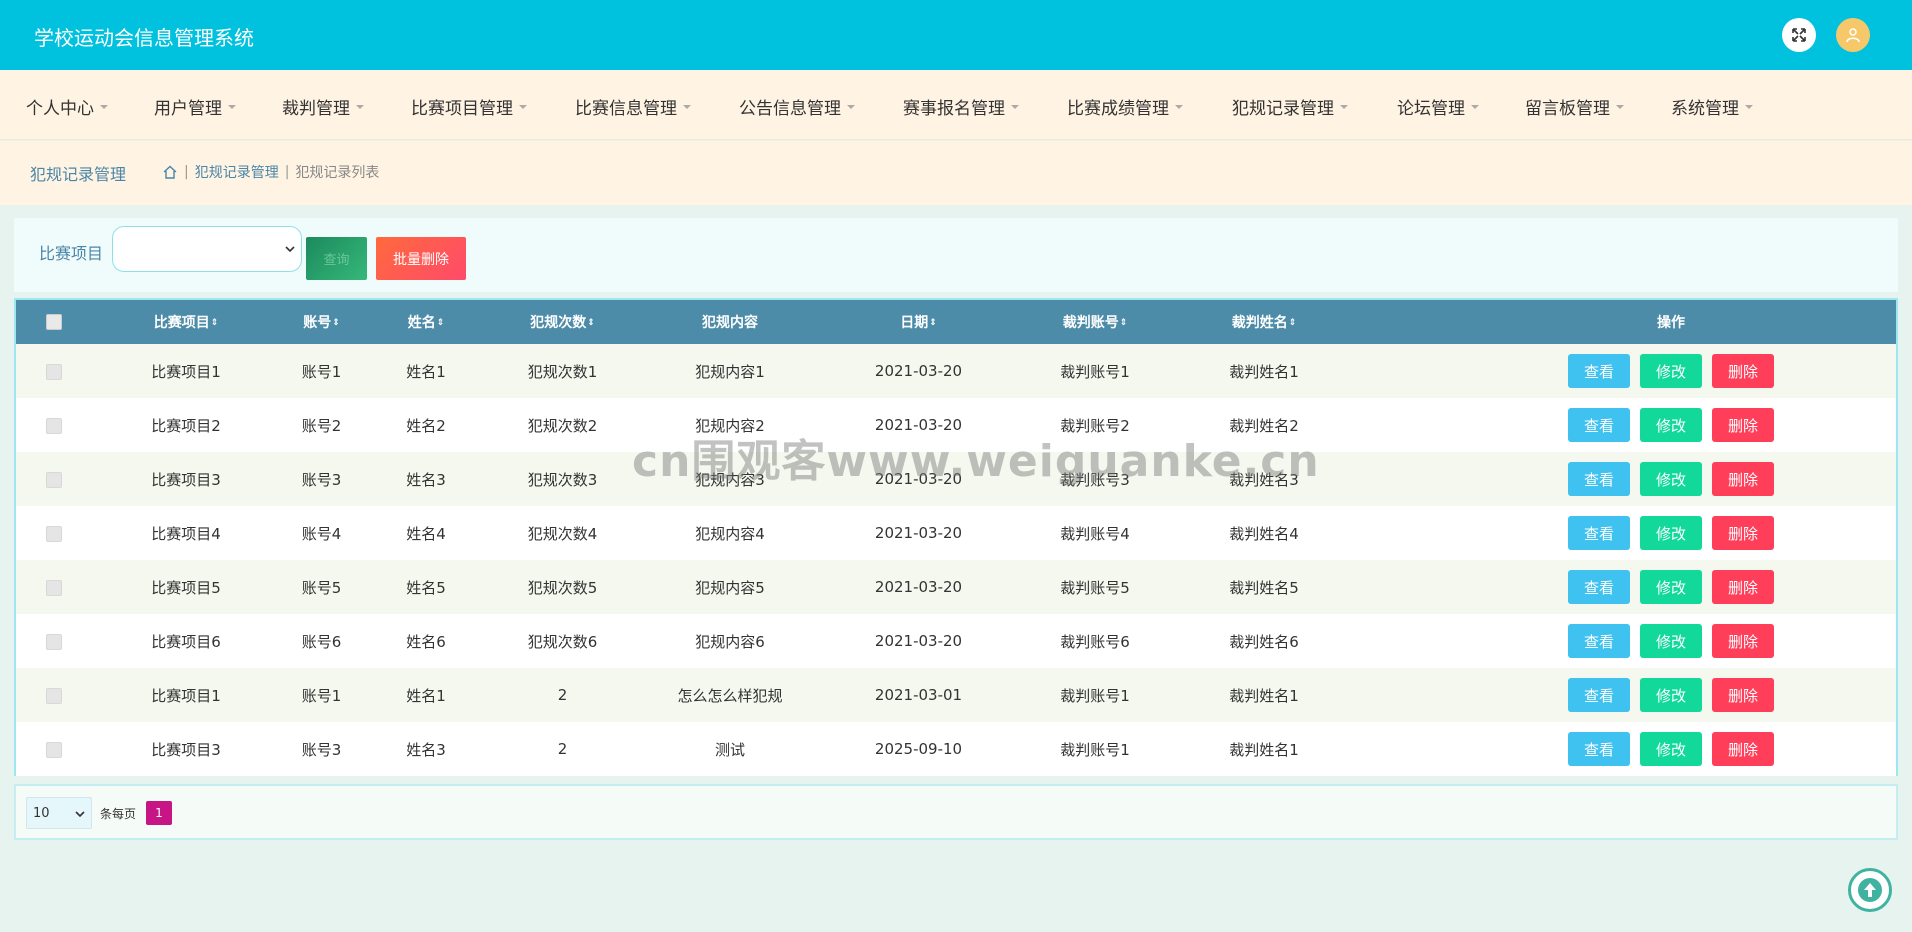 This screenshot has width=1912, height=932. I want to click on cell-date: 2021-03-01, so click(918, 695).